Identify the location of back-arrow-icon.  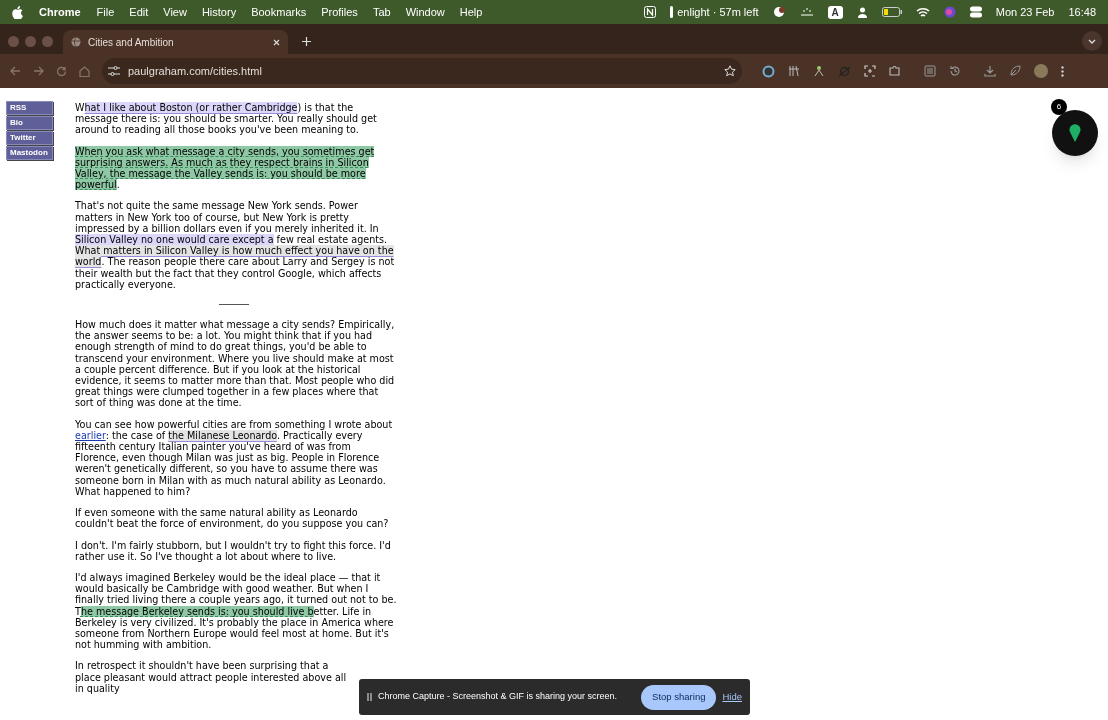
(15, 71).